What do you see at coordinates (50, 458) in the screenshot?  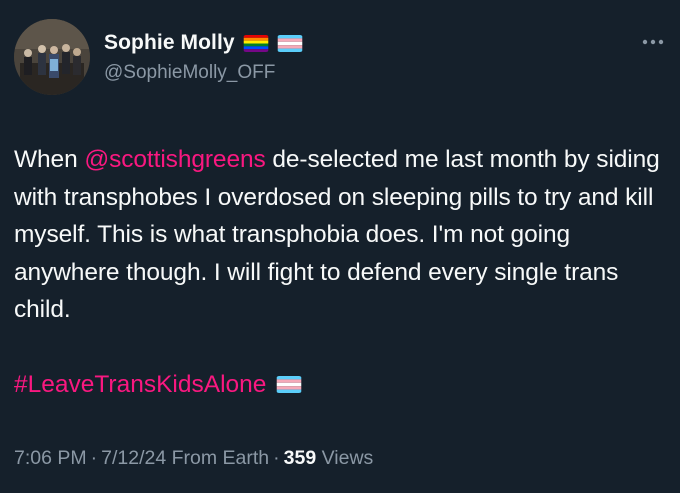 I see `tweet-time: 7:06 PM` at bounding box center [50, 458].